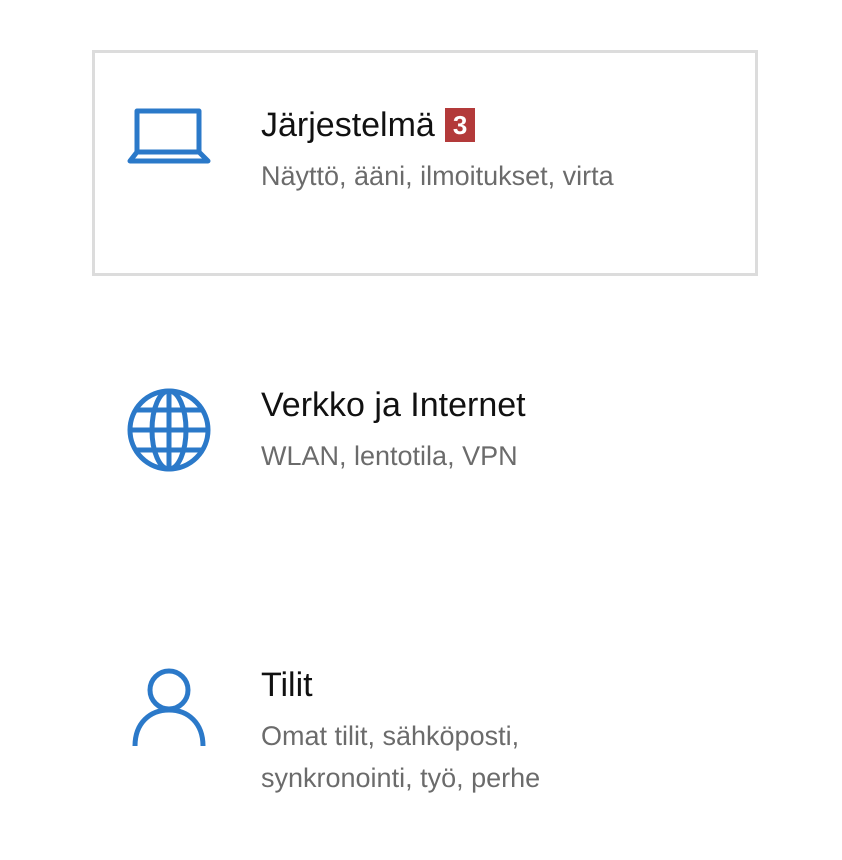 The width and height of the screenshot is (842, 860). I want to click on laptop-icon, so click(169, 136).